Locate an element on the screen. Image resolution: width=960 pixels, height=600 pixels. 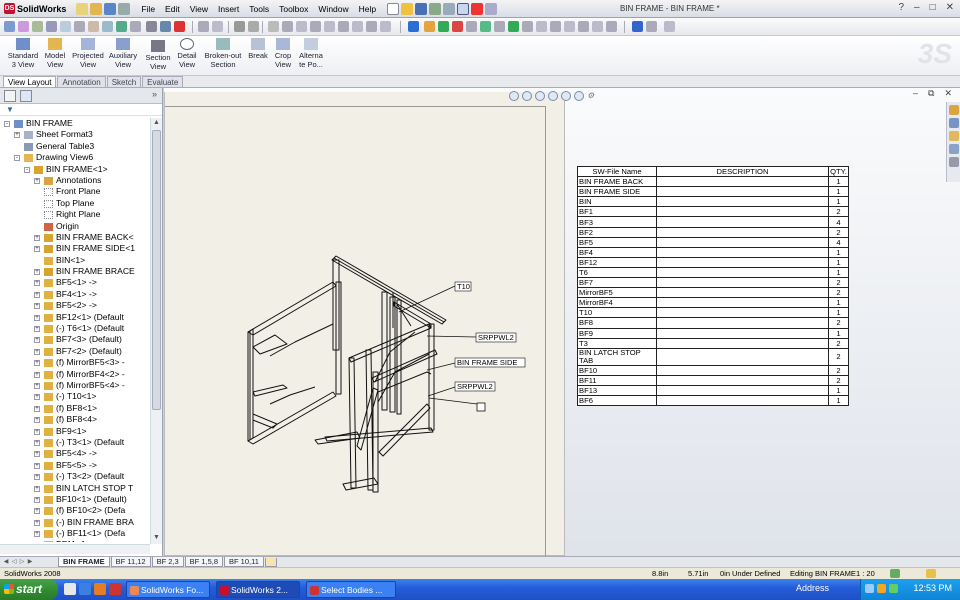
menu-tools: Tools is located at coordinates (259, 9).